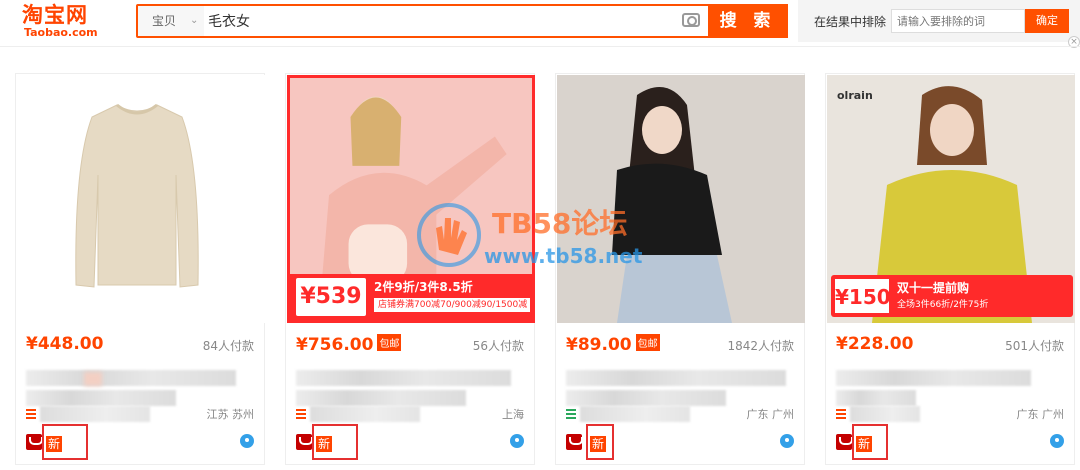 The height and width of the screenshot is (470, 1080). I want to click on product-price: ¥228.00, so click(874, 344).